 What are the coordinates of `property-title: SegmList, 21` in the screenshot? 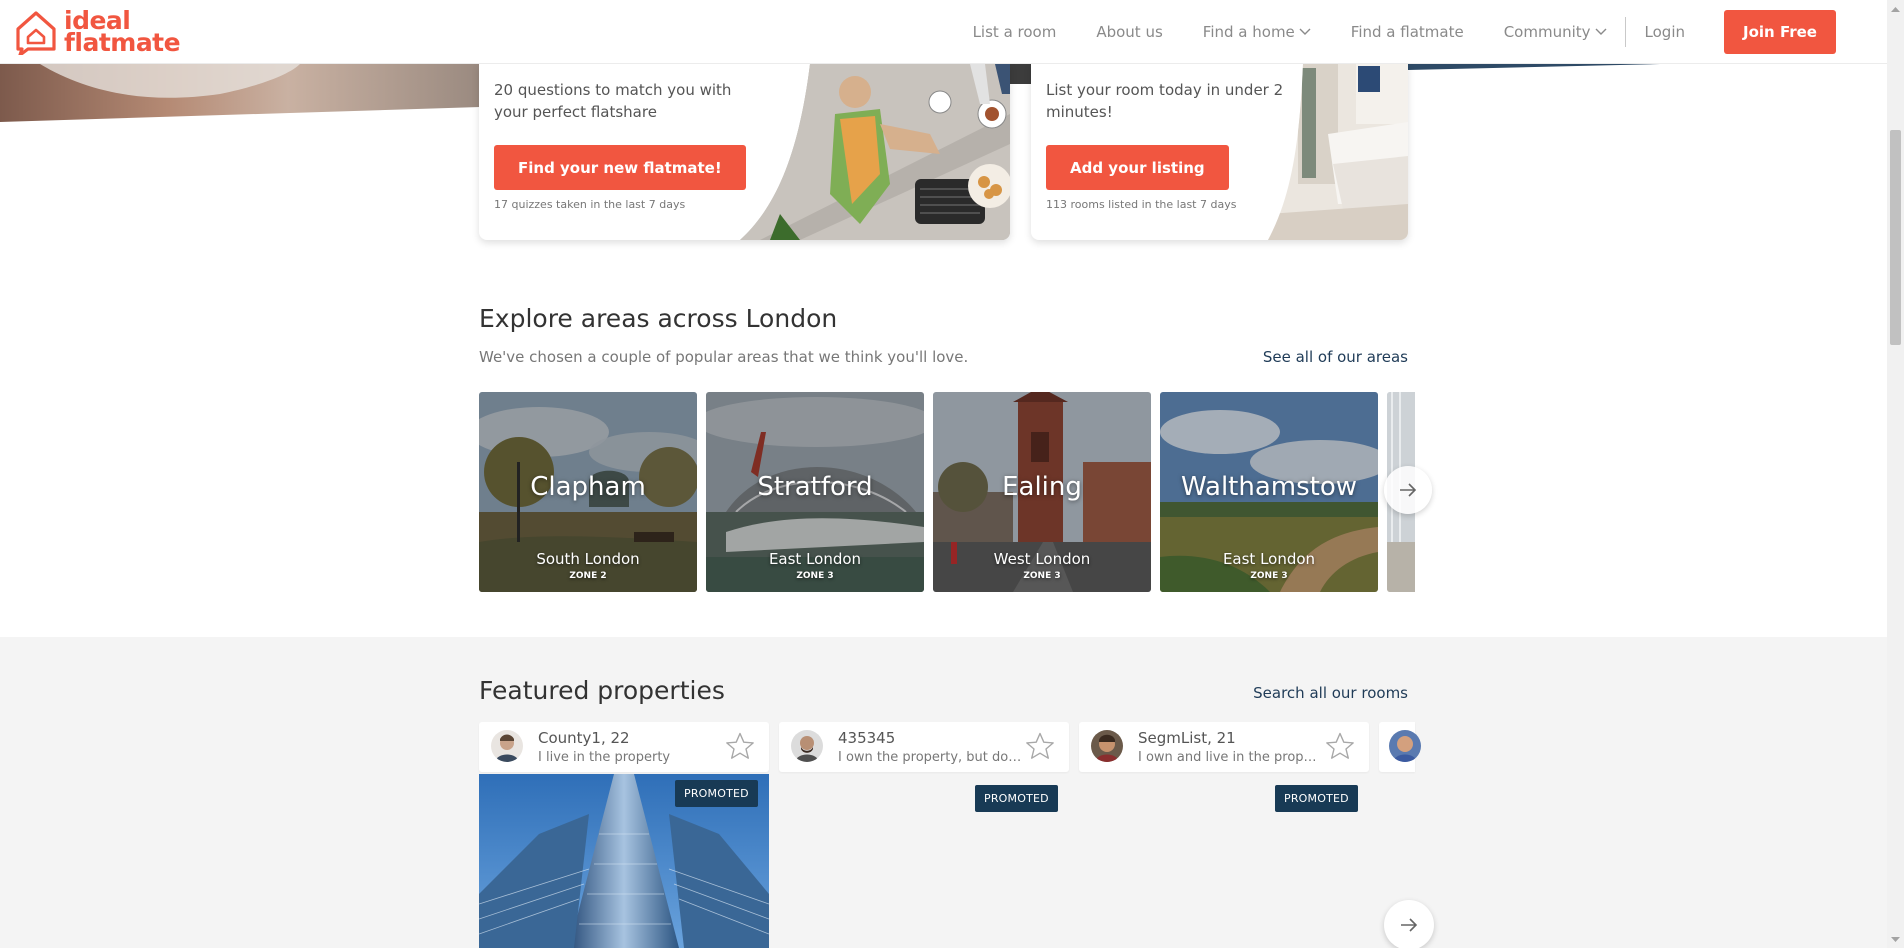 It's located at (1187, 738).